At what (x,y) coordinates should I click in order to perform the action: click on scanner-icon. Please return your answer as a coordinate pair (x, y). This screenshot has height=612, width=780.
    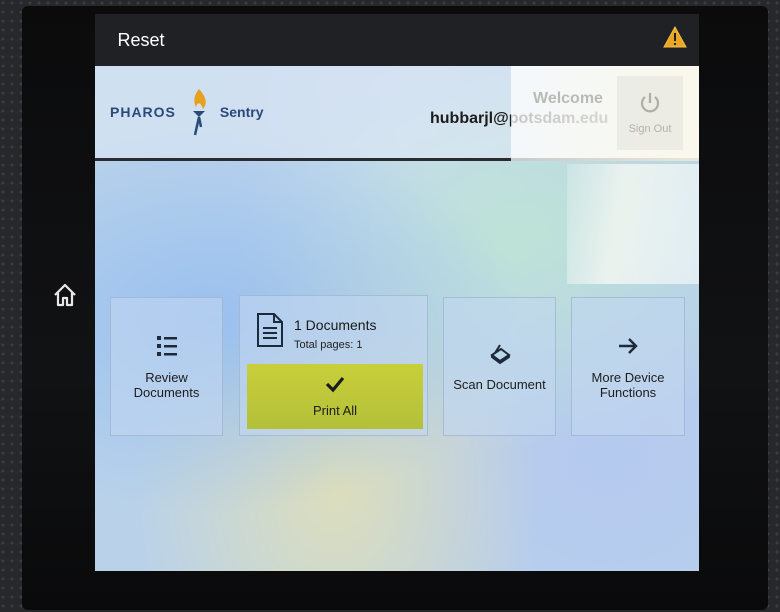
    Looking at the image, I should click on (500, 354).